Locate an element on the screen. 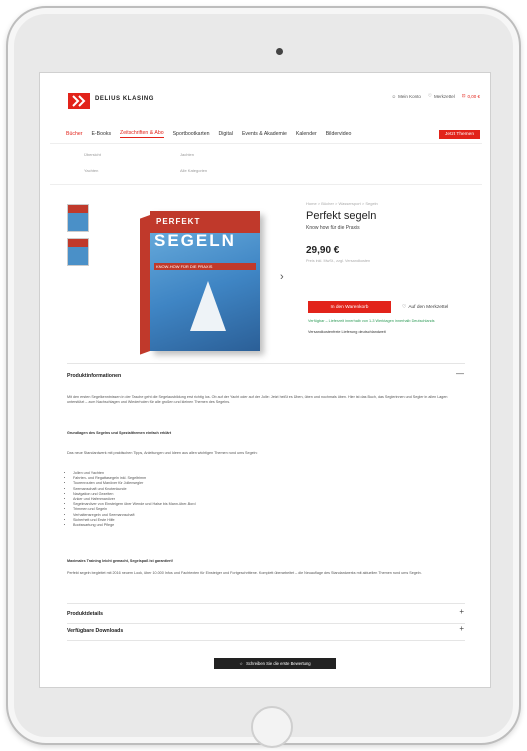  add-to-wishlist-button: ♡ Auf den Merkzettel is located at coordinates (440, 307).